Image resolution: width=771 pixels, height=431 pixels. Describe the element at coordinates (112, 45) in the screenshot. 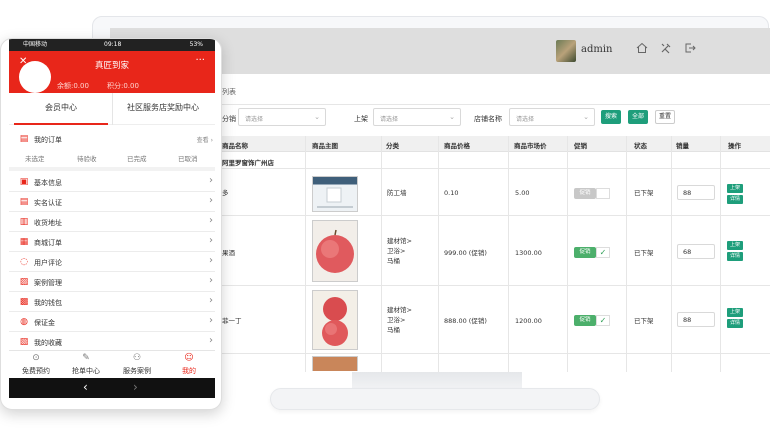

I see `phone-status-bar: 中国移动 09:18 53%` at that location.